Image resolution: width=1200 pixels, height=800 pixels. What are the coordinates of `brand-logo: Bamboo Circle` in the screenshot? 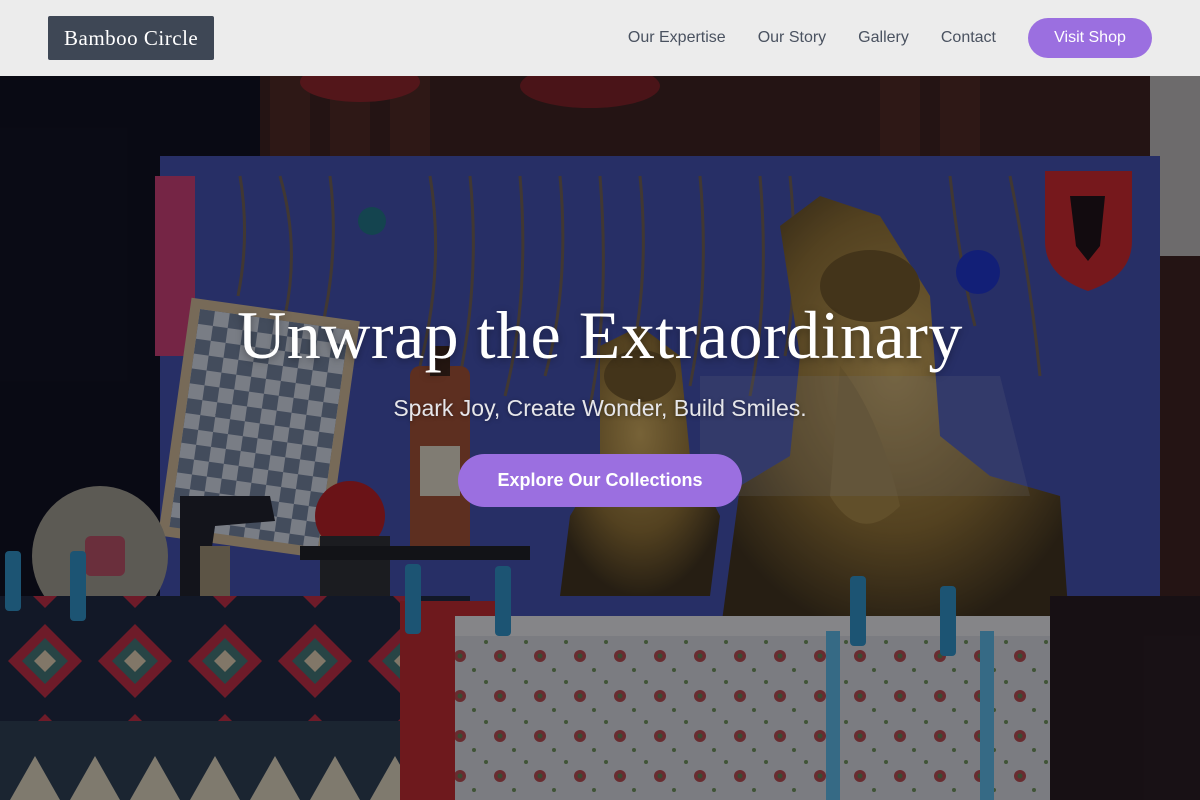 It's located at (131, 38).